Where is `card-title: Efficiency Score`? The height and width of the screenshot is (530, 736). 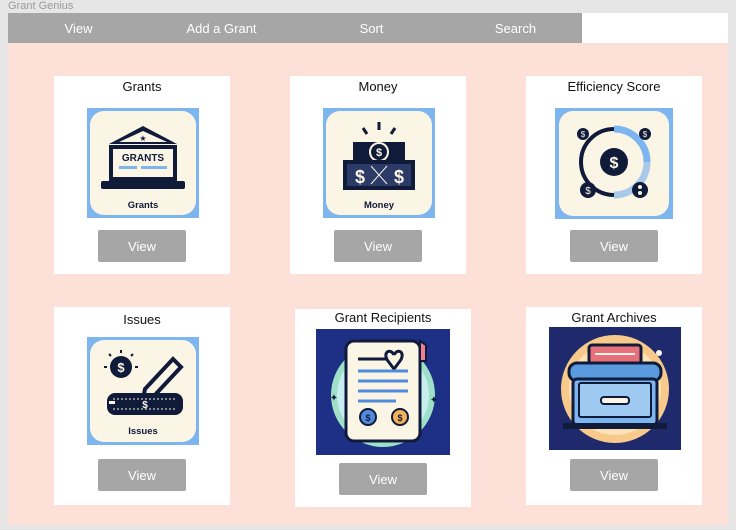 card-title: Efficiency Score is located at coordinates (614, 86).